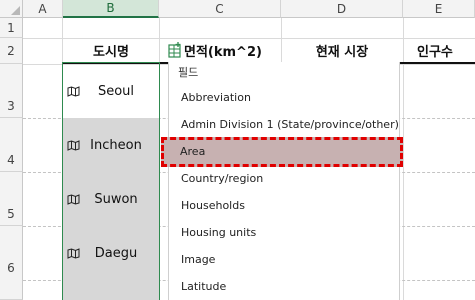 Image resolution: width=475 pixels, height=300 pixels. I want to click on field-item-area: Area, so click(192, 151).